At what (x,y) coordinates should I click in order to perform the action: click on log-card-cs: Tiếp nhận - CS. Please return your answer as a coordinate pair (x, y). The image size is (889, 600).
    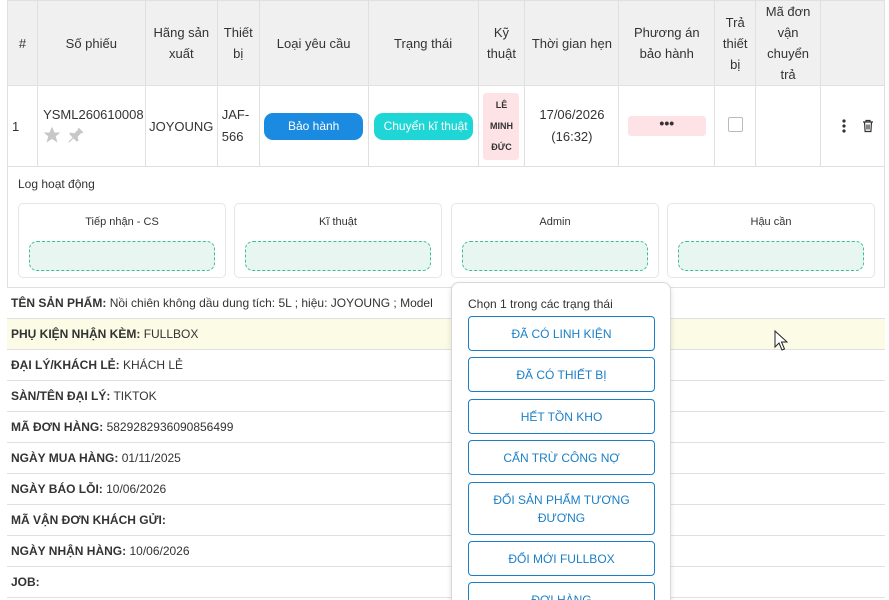
    Looking at the image, I should click on (122, 240).